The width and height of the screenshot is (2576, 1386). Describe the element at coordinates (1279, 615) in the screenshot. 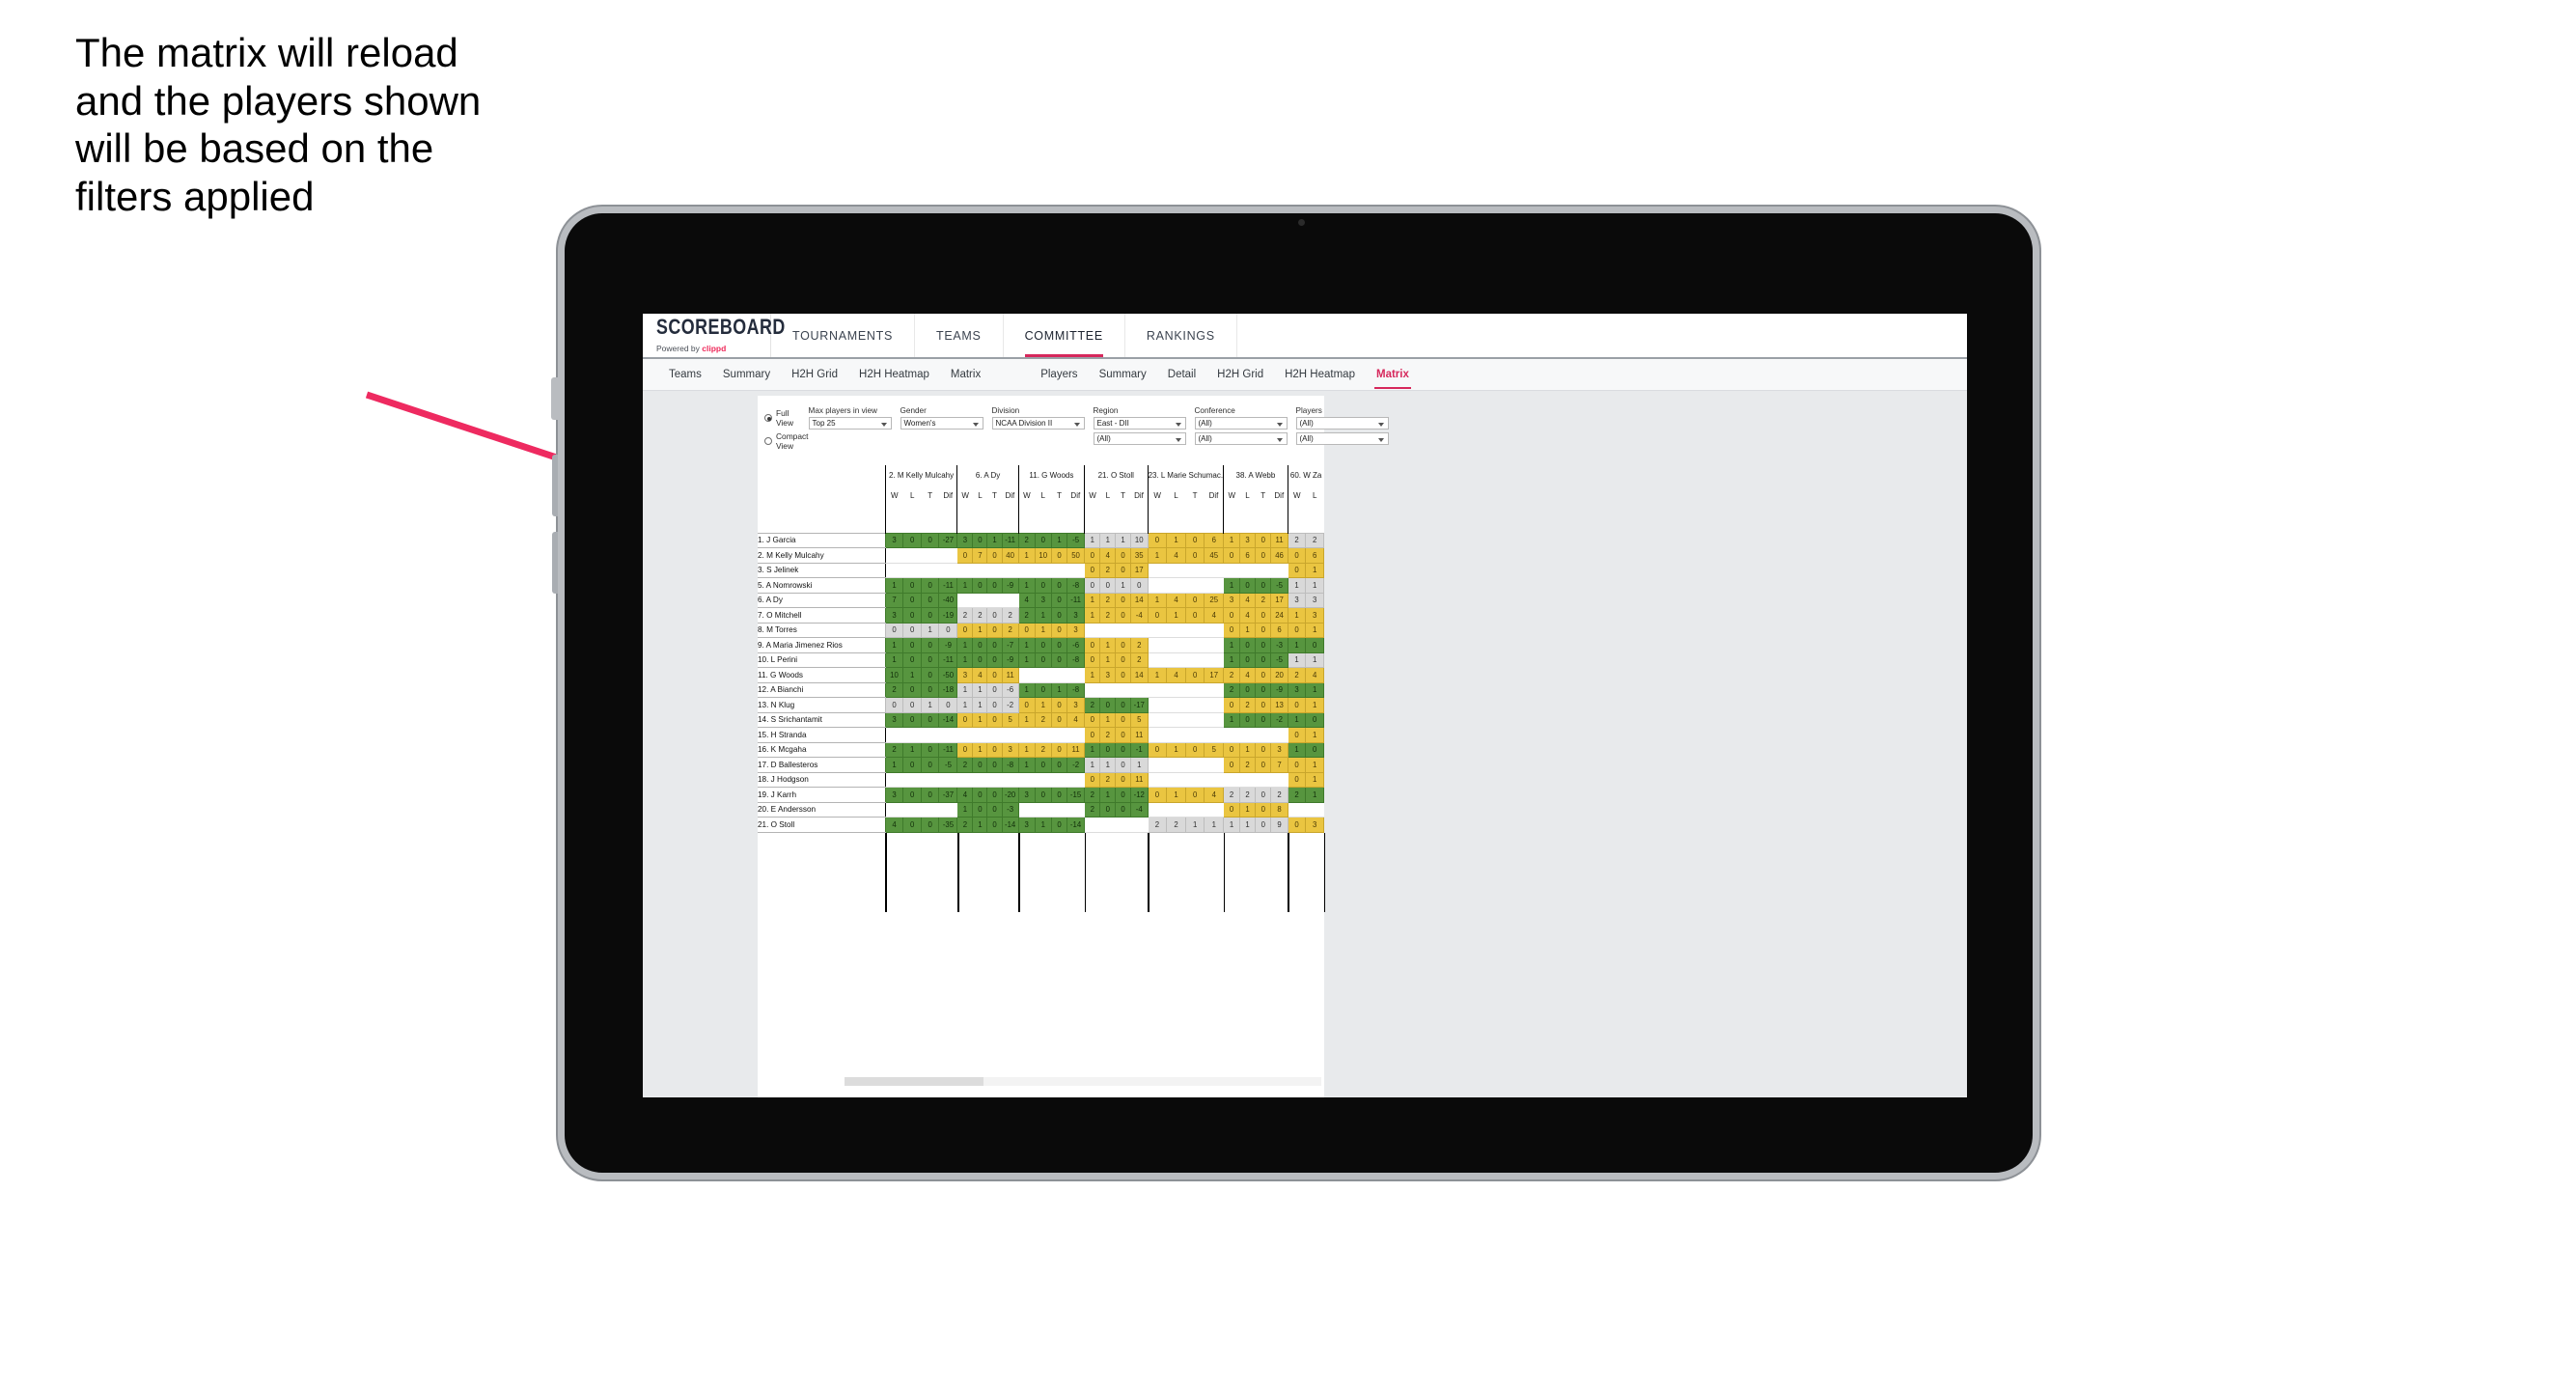

I see `matrix-cell: 24` at that location.